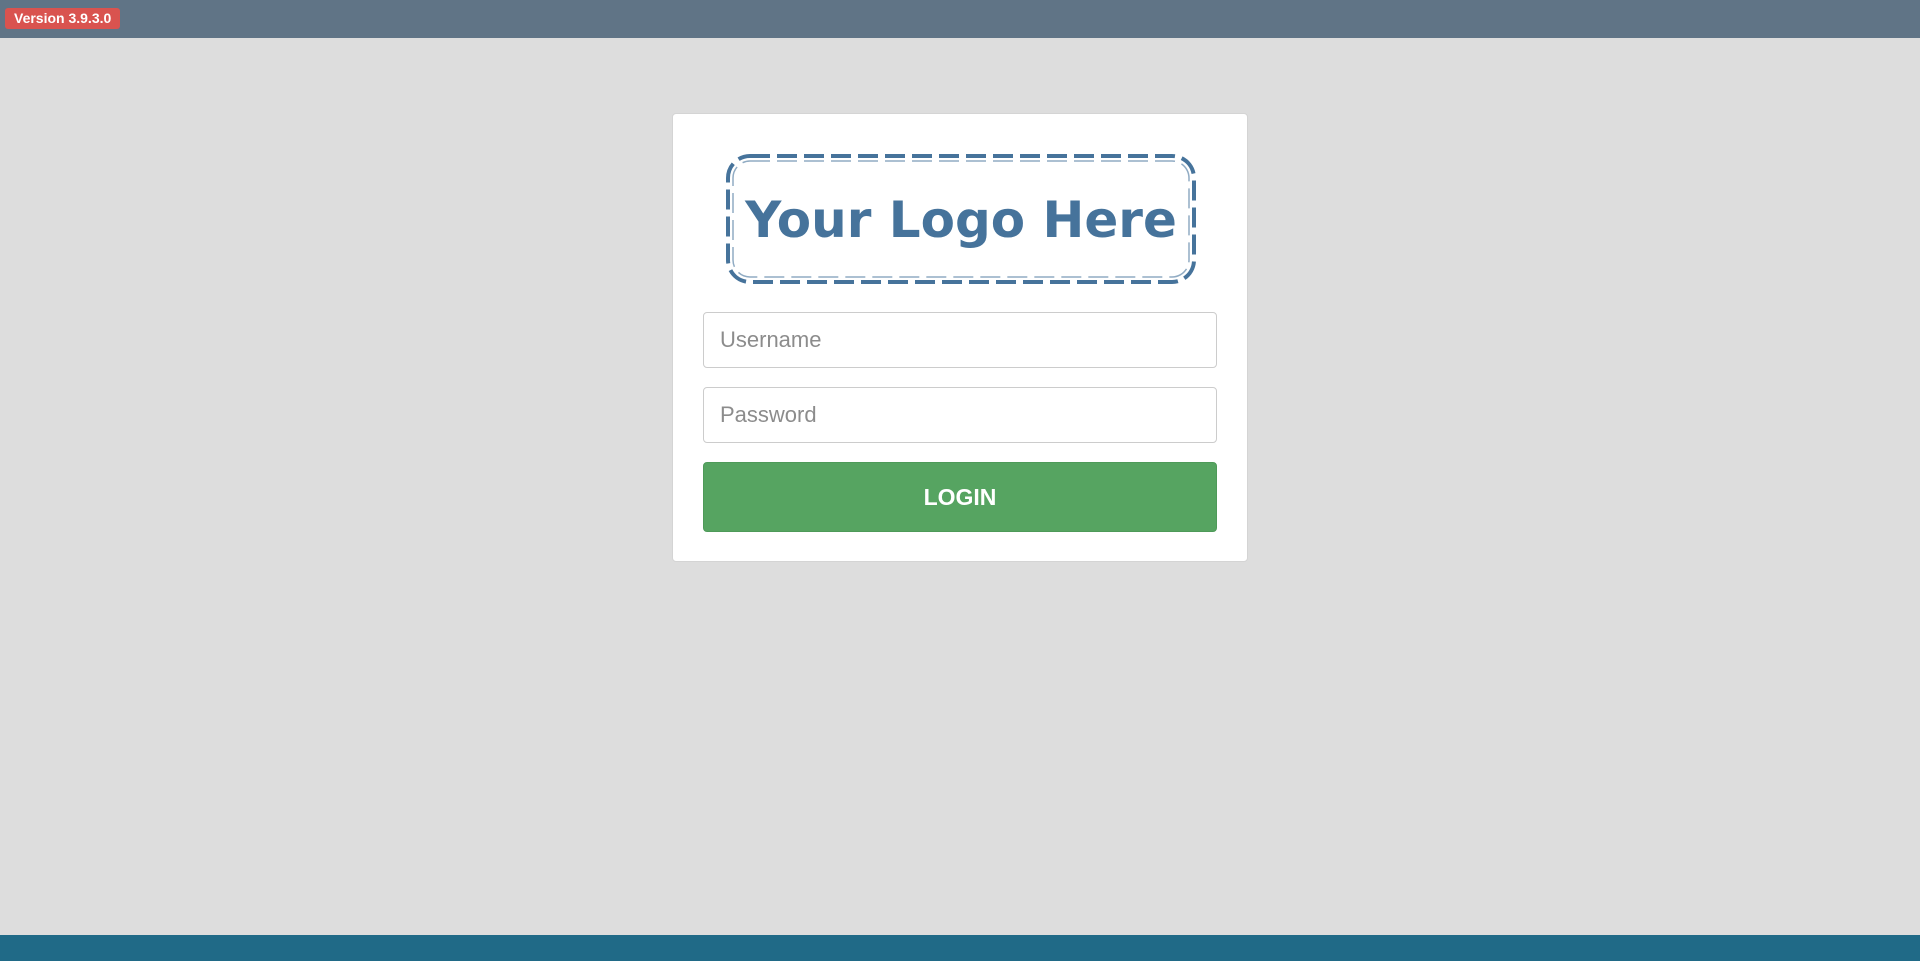  I want to click on version-badge: Version 3.9.3.0, so click(63, 18).